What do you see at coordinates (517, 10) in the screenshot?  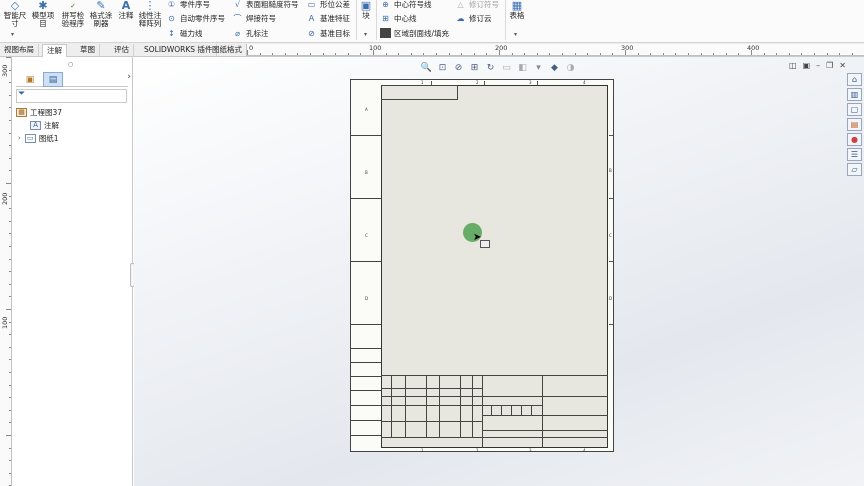 I see `table-button: ▦ 表格` at bounding box center [517, 10].